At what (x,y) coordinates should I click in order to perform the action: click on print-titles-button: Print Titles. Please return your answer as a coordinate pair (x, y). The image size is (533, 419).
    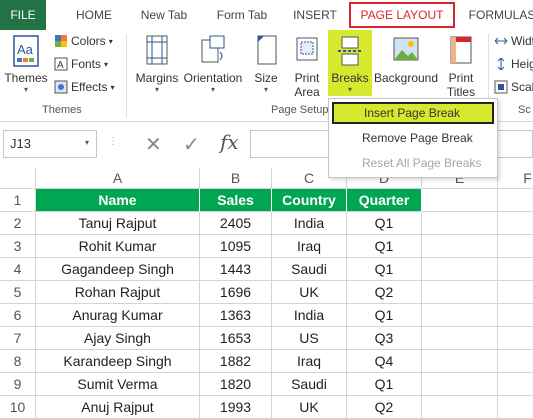
    Looking at the image, I should click on (461, 66).